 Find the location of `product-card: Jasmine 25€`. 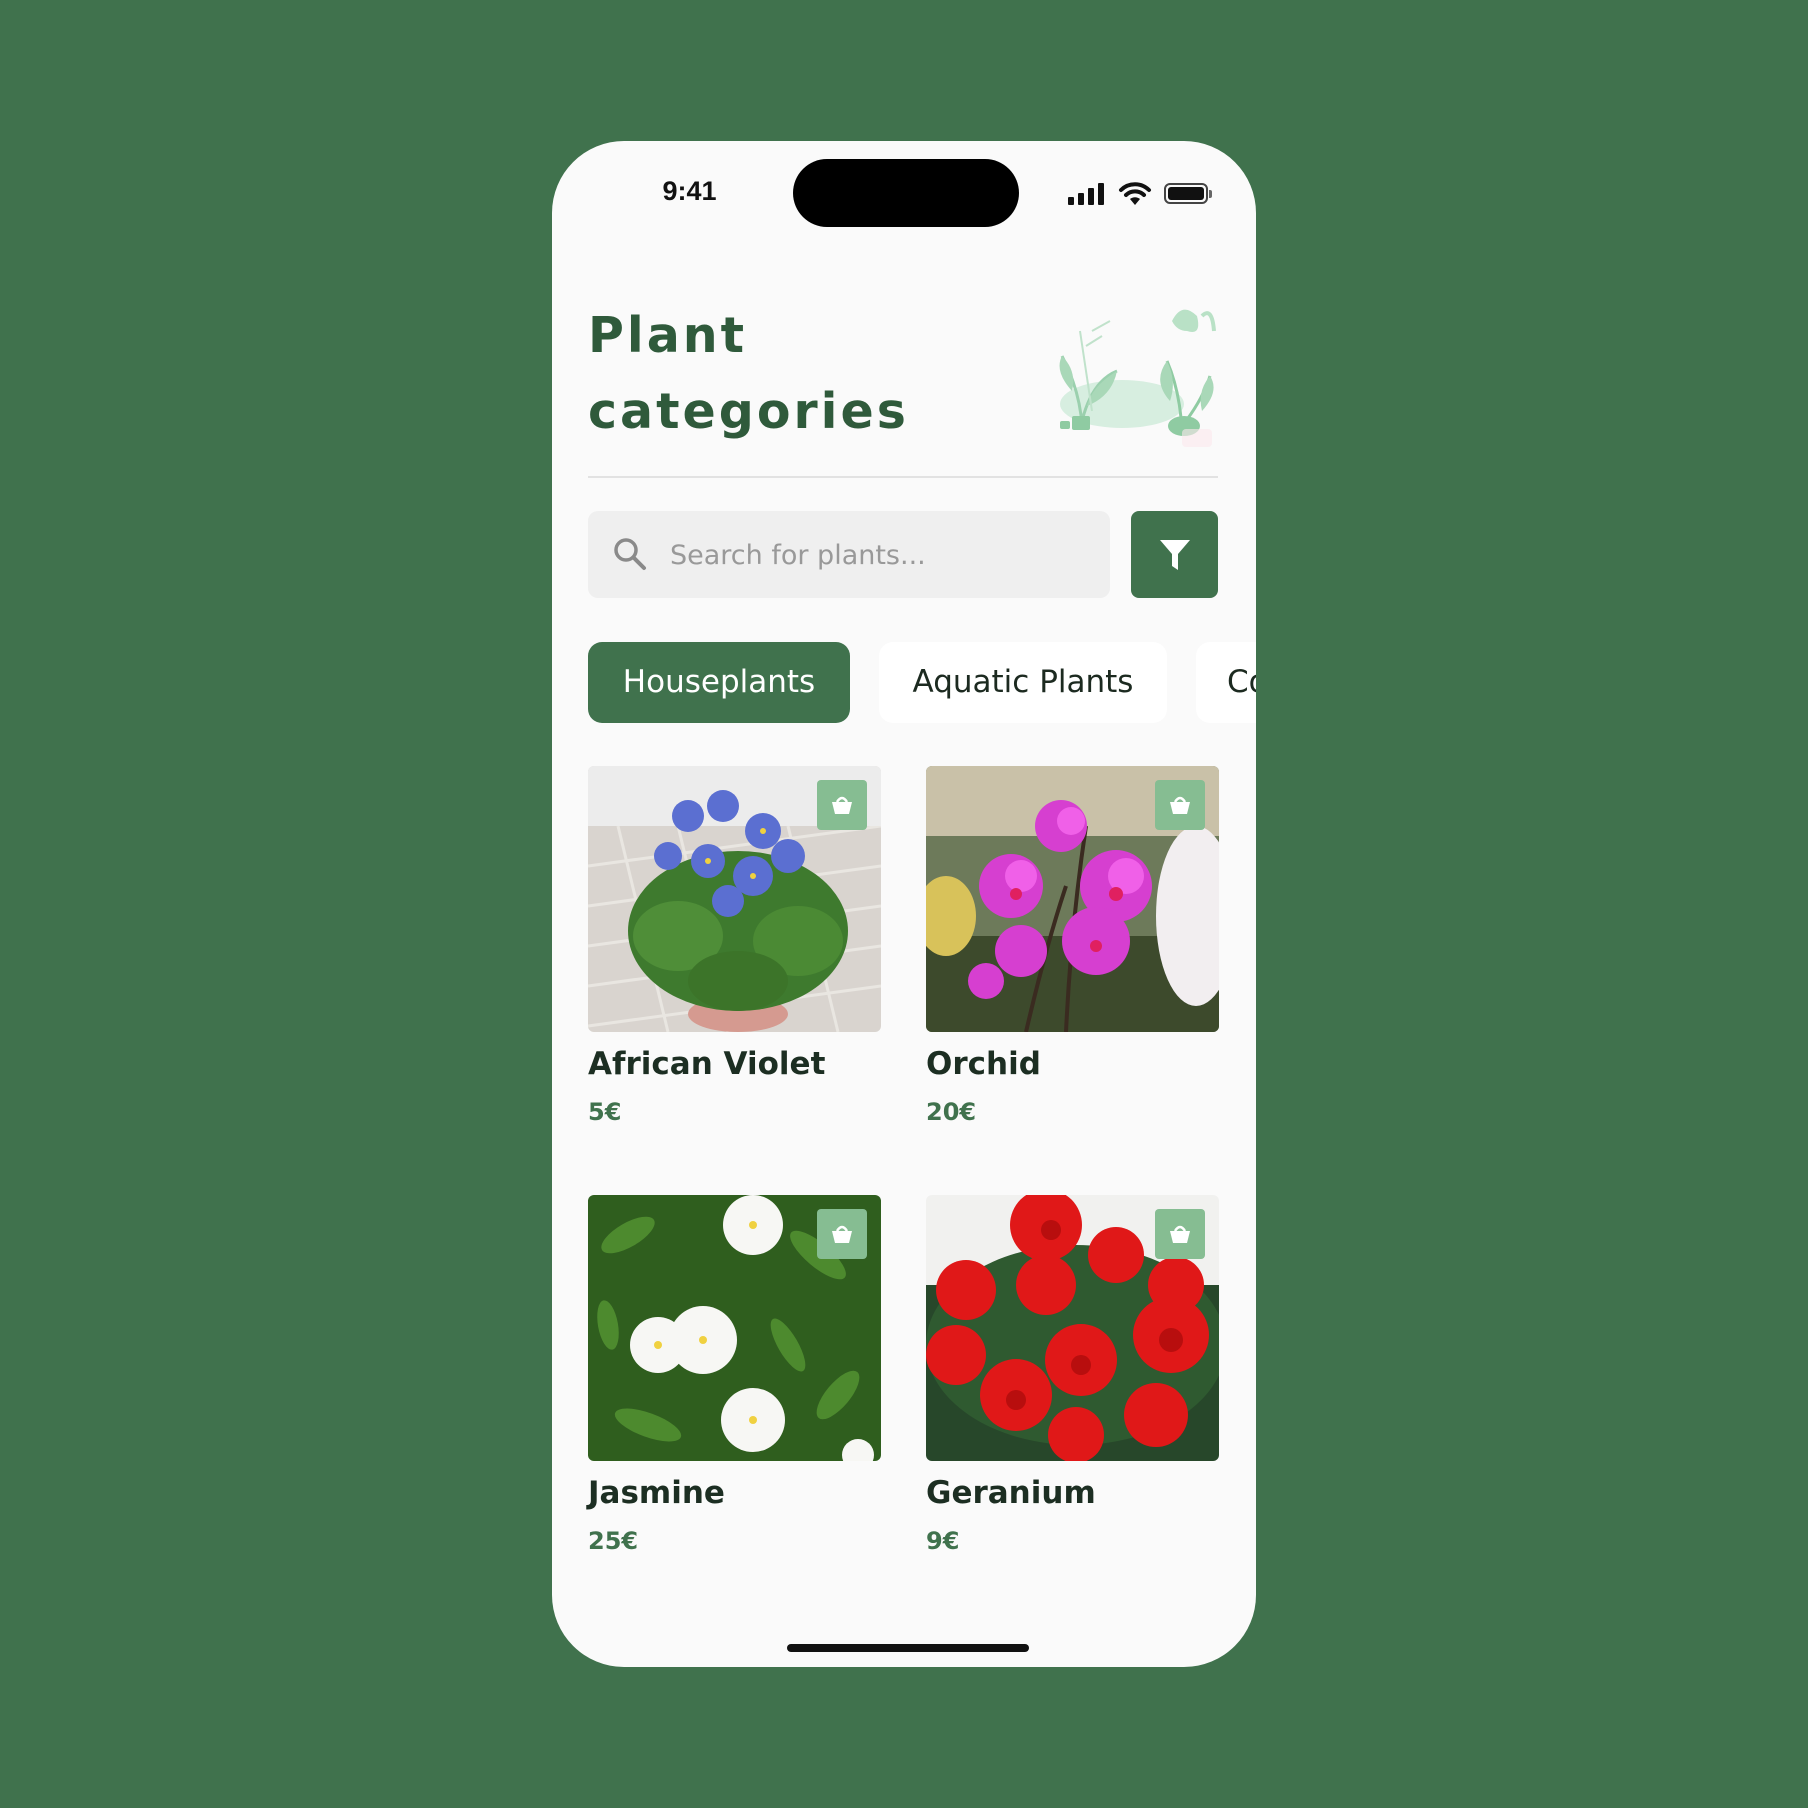

product-card: Jasmine 25€ is located at coordinates (734, 1375).